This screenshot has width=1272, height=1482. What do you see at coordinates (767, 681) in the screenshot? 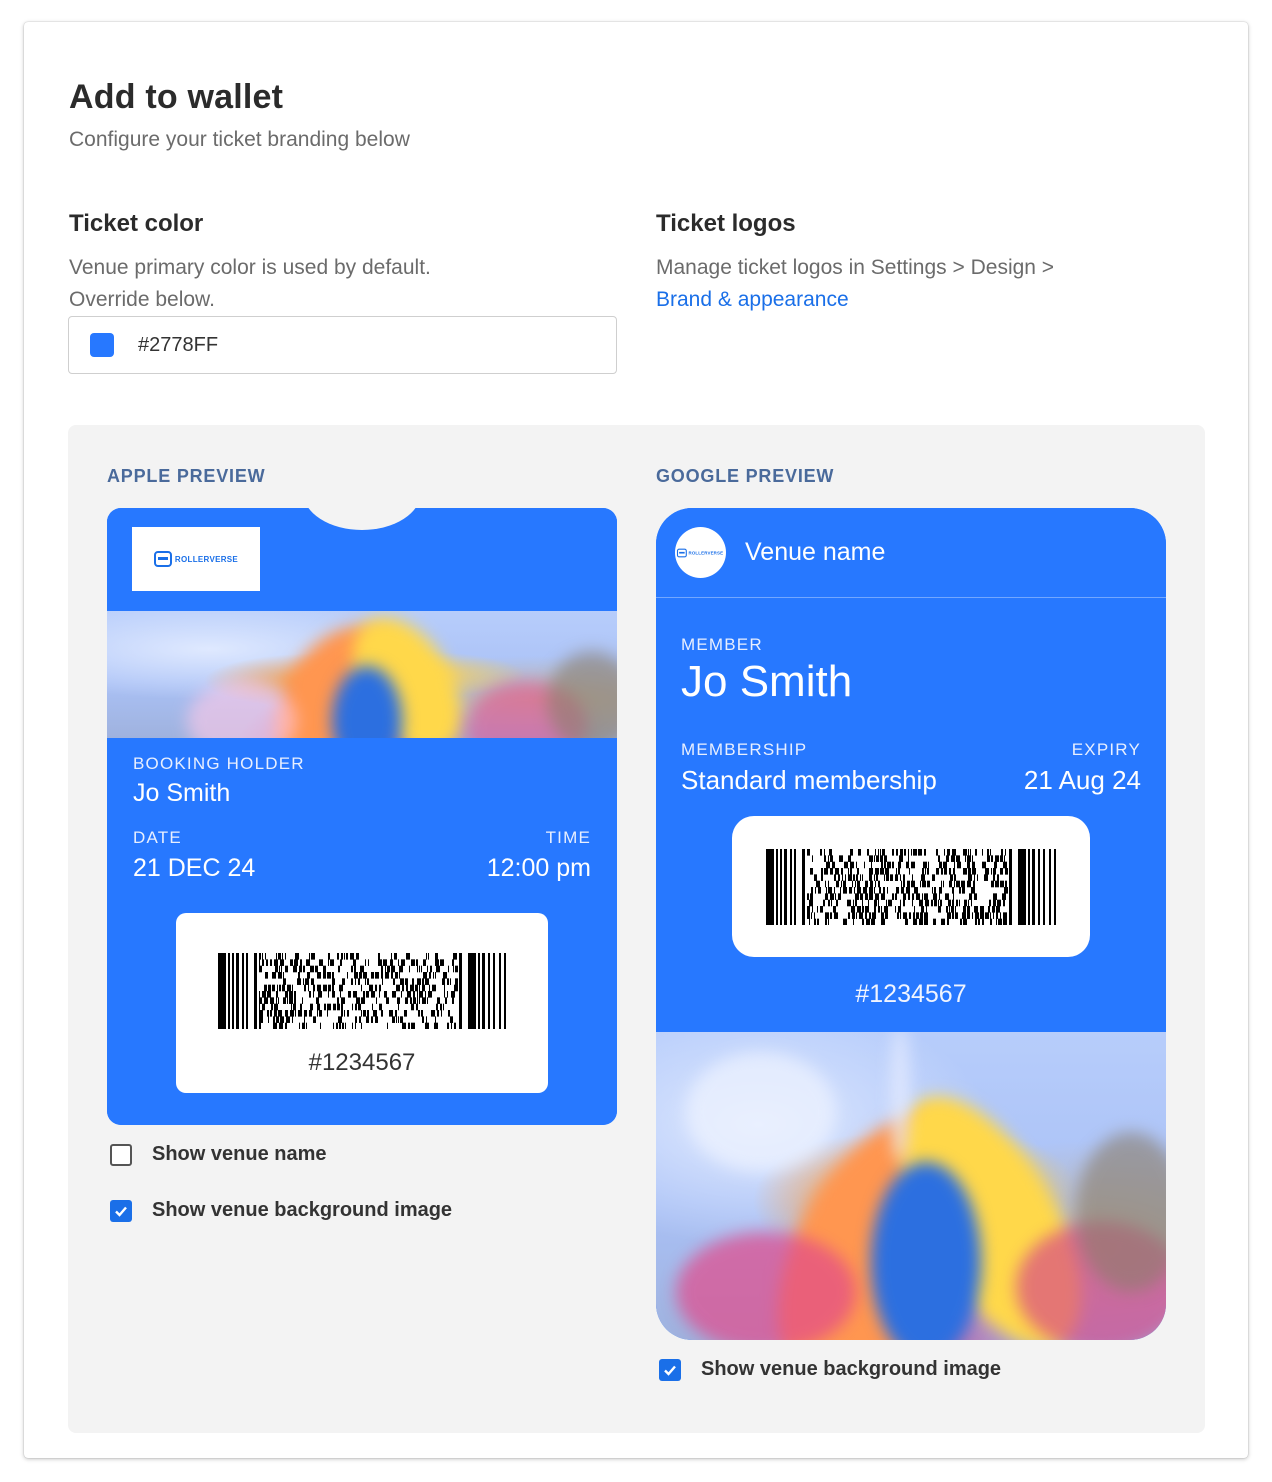
I see `member-value: Jo Smith` at bounding box center [767, 681].